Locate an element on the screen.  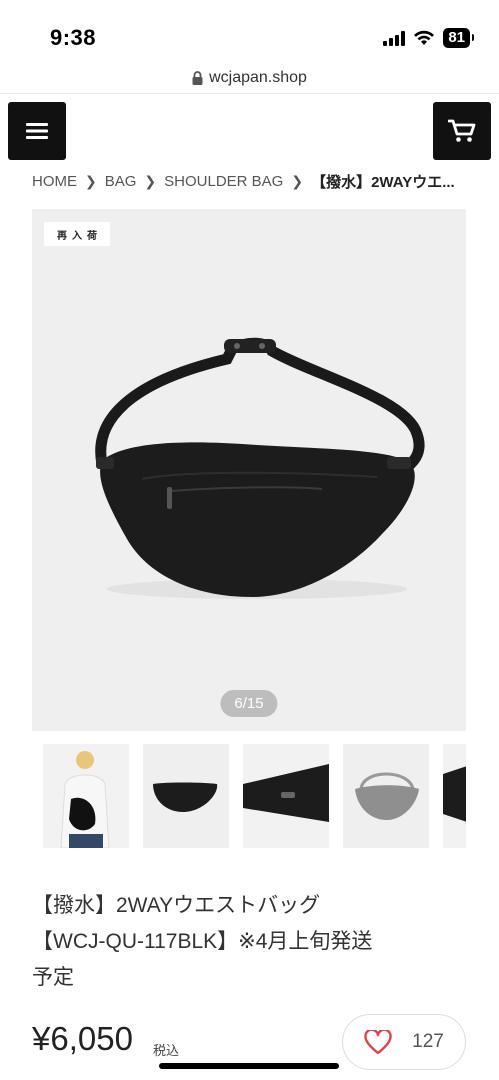
wifi-icon is located at coordinates (424, 37).